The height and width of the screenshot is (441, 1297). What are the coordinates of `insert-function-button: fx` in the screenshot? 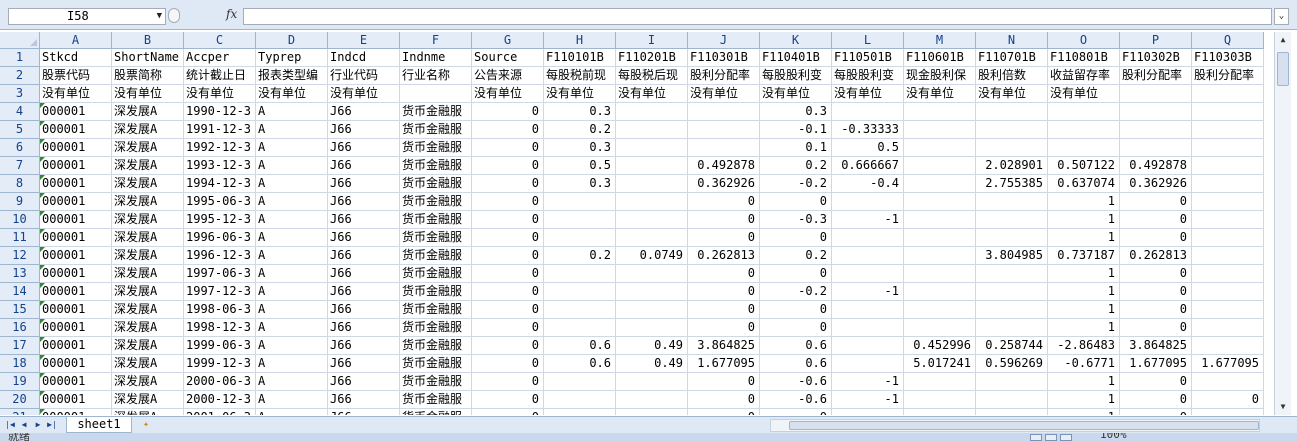 It's located at (231, 14).